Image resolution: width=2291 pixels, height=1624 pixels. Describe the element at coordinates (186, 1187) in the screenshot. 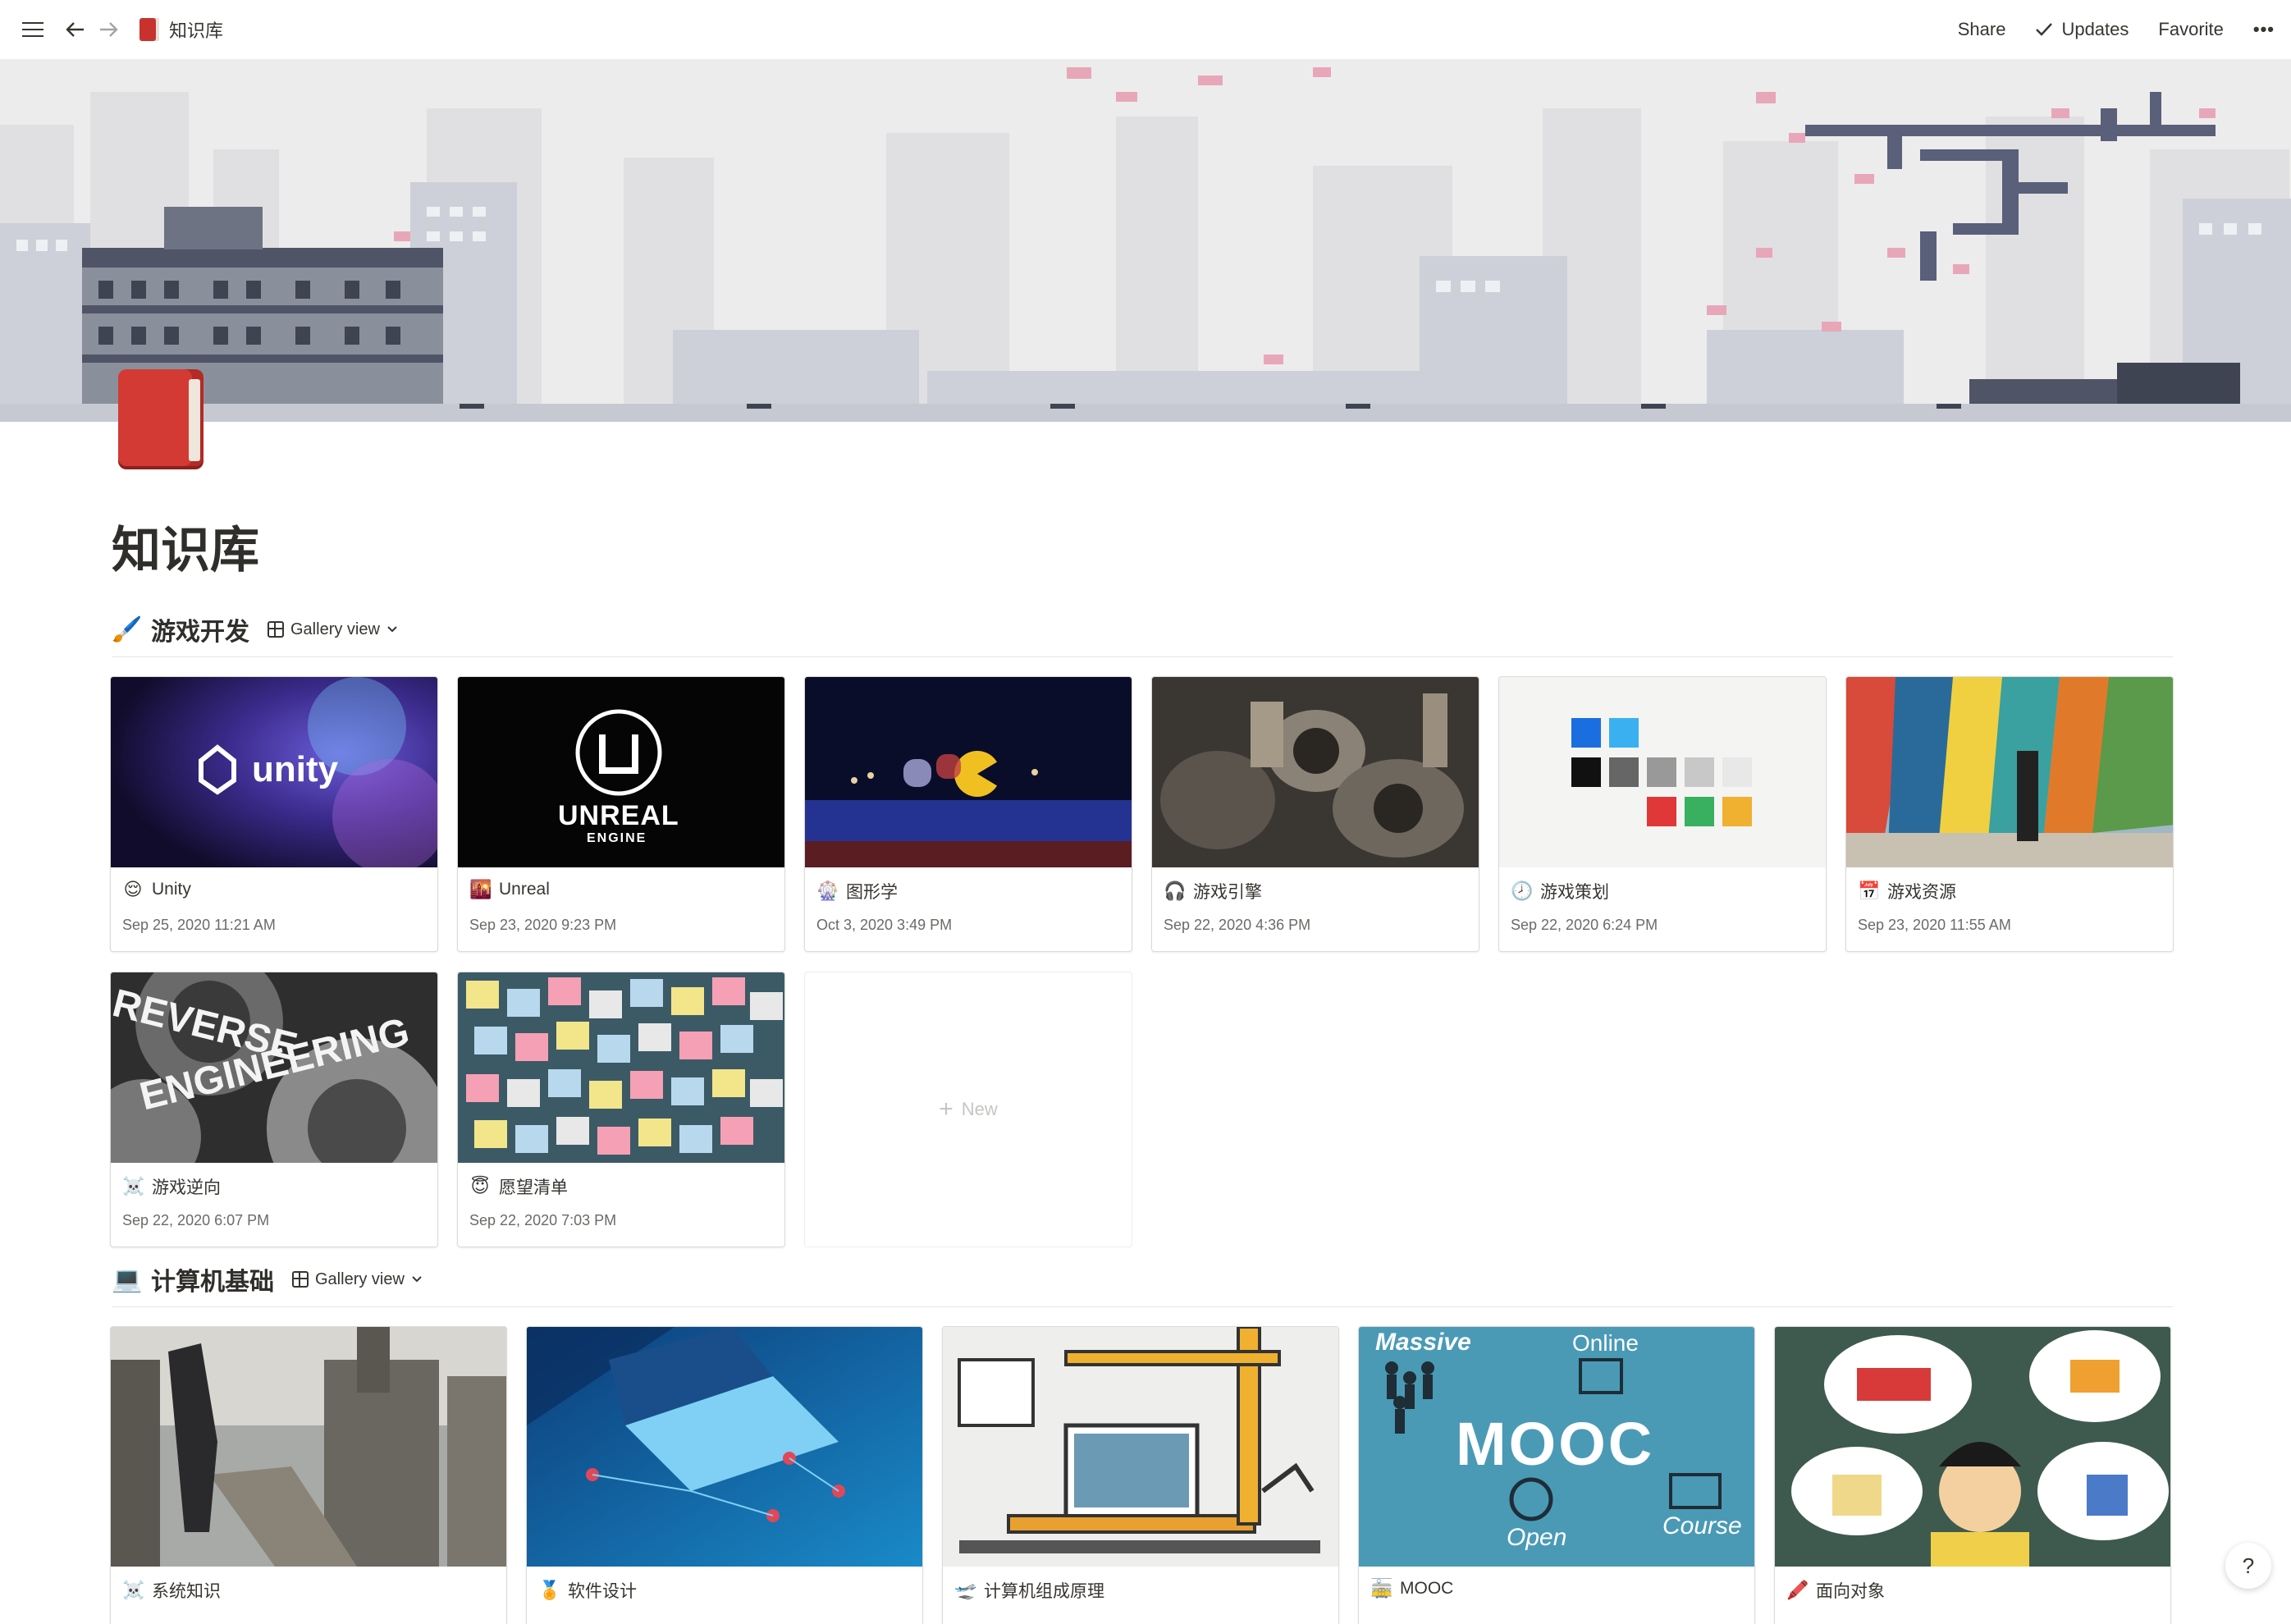

I see `card-title: 游戏逆向` at that location.